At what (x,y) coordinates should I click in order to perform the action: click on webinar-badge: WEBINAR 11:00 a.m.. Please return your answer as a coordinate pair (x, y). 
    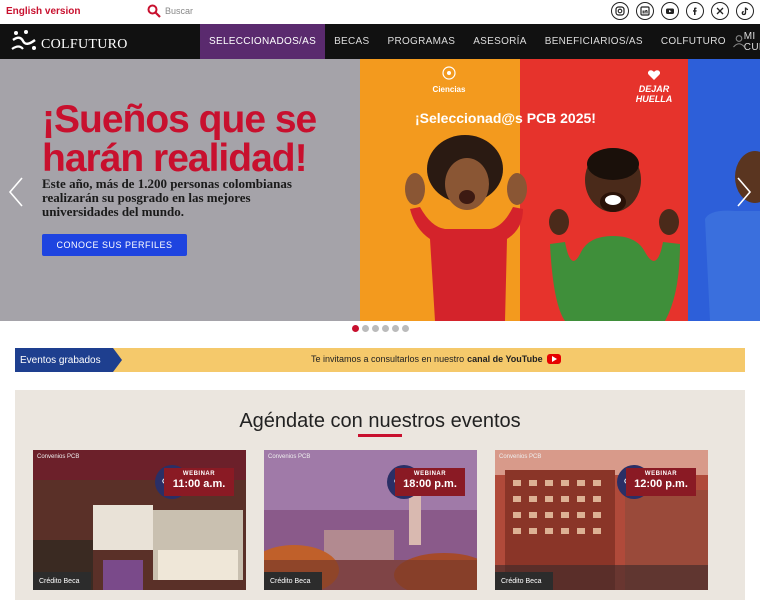
    Looking at the image, I should click on (199, 482).